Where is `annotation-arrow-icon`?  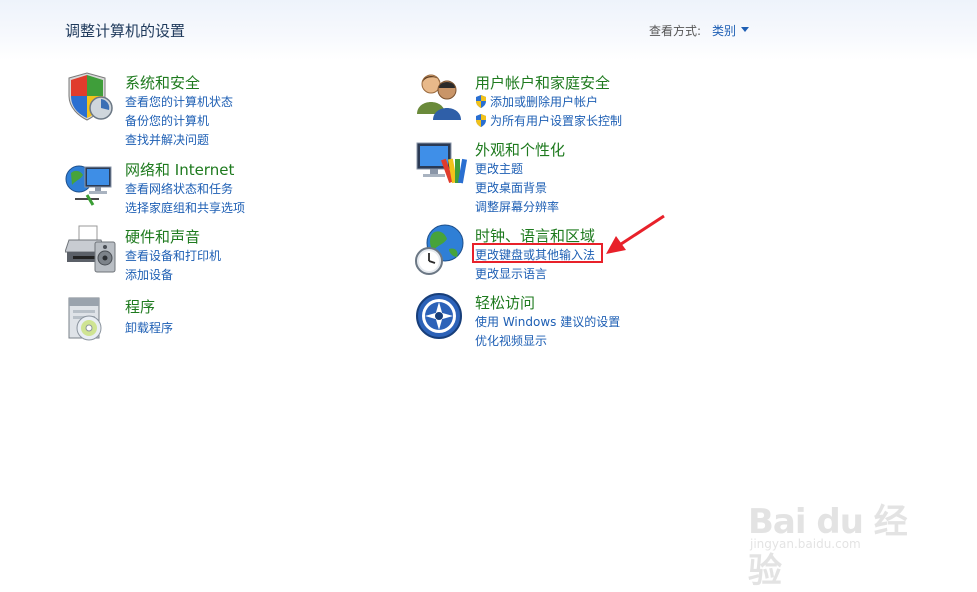
annotation-arrow-icon is located at coordinates (635, 234).